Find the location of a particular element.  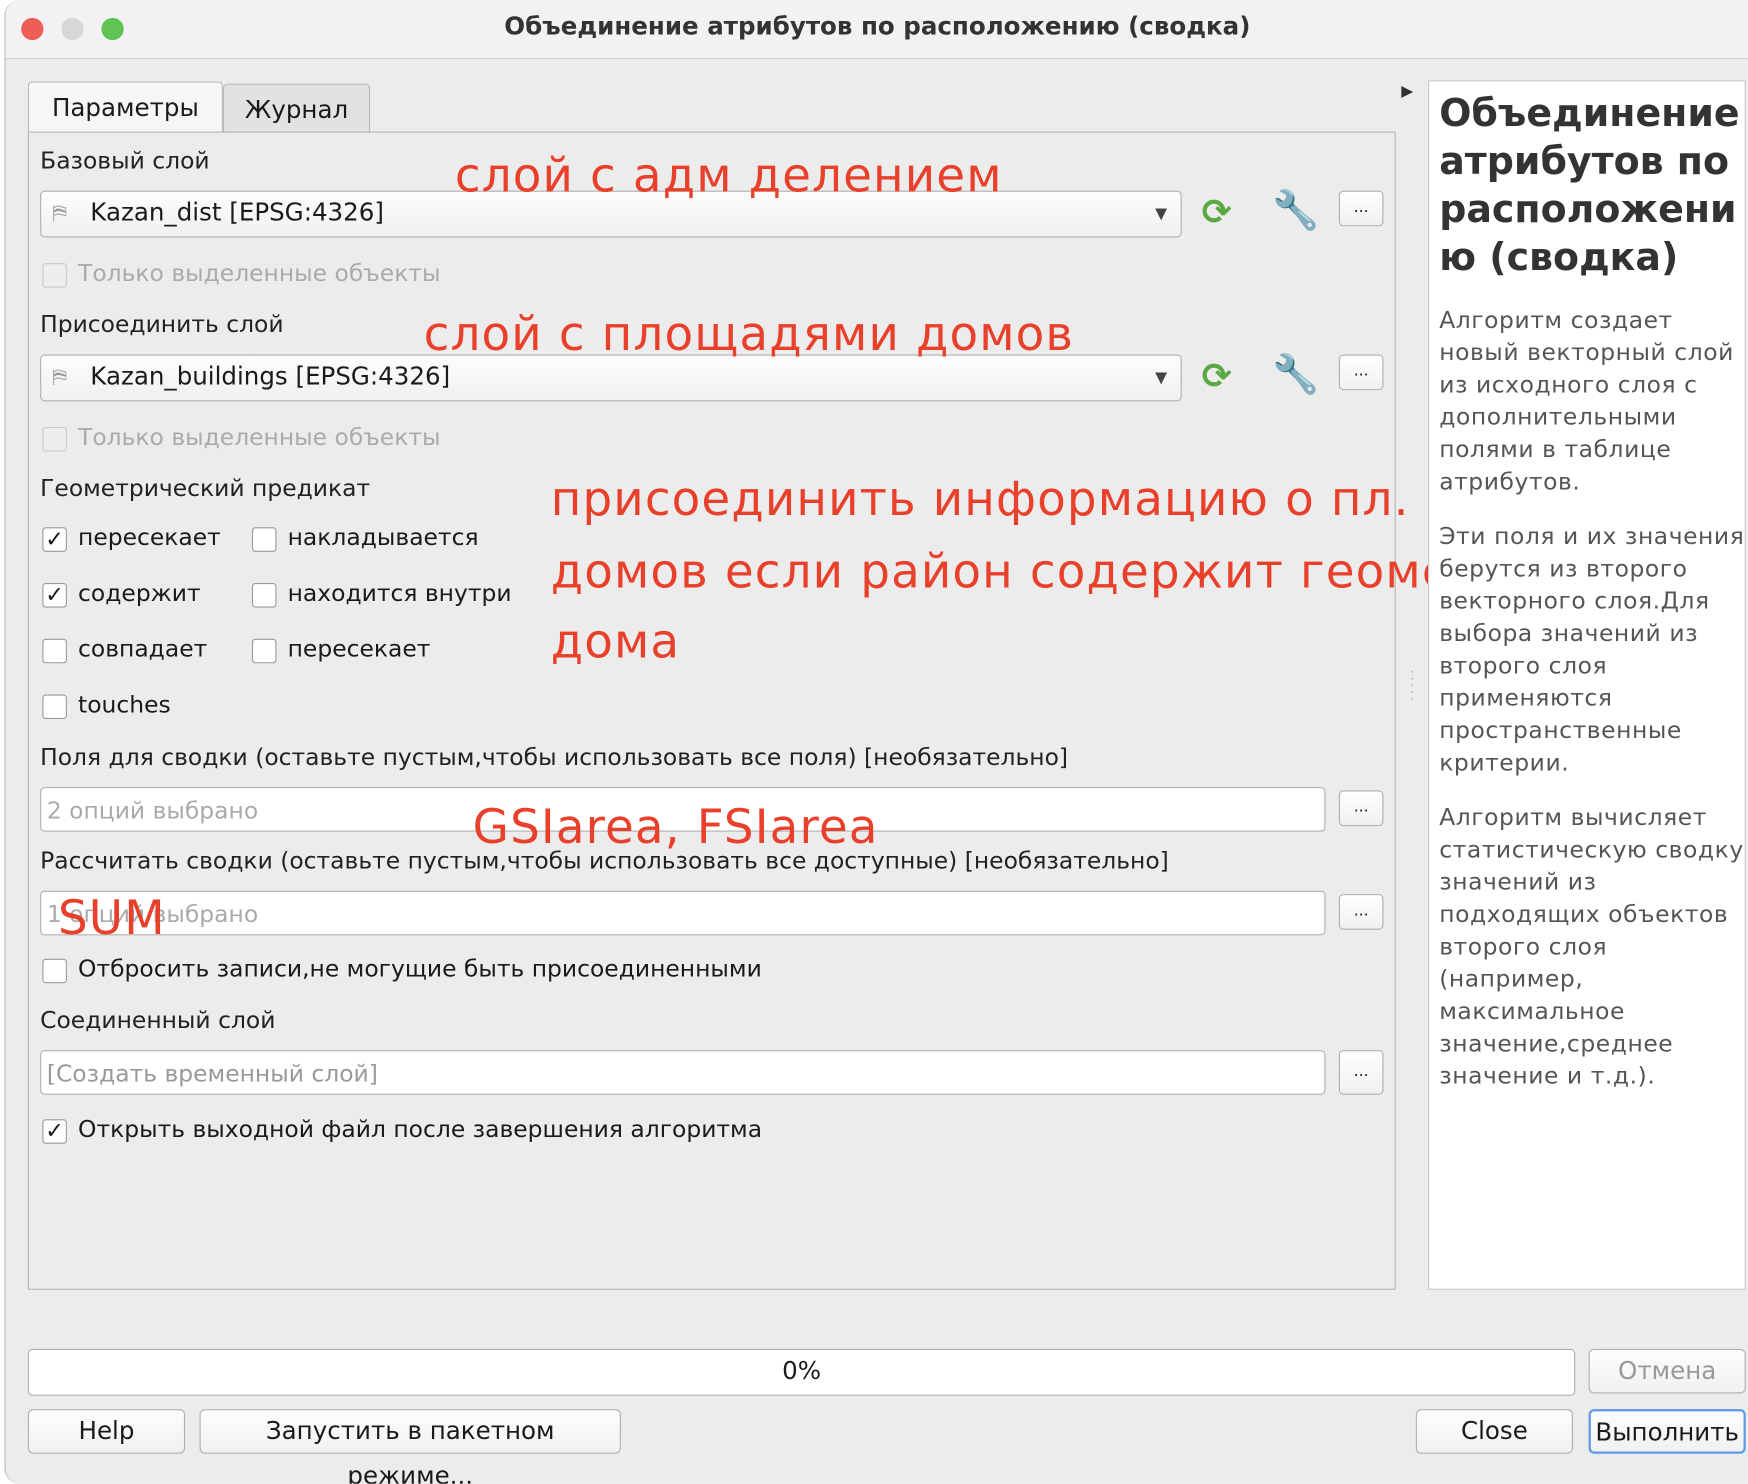

annotation-predicate-line-3: дома is located at coordinates (615, 641).